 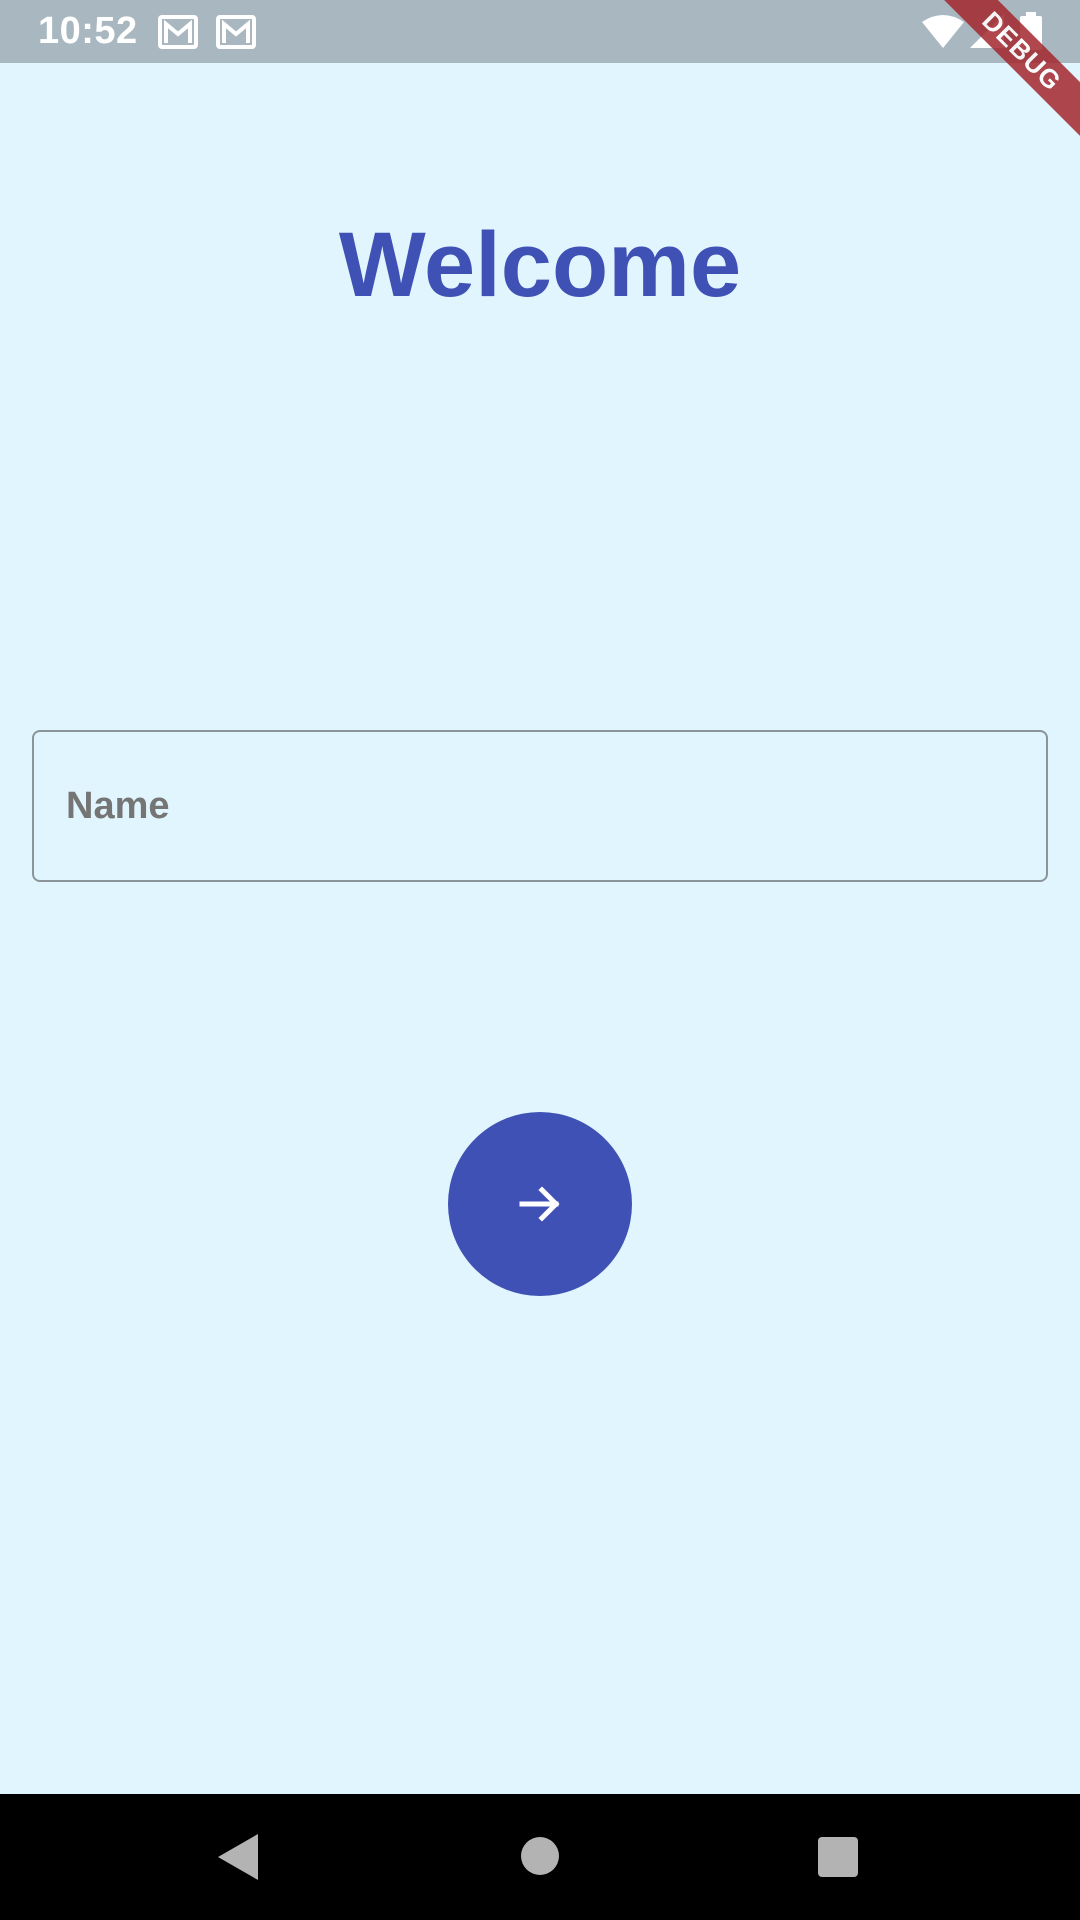 What do you see at coordinates (540, 265) in the screenshot?
I see `page-title: Welcome` at bounding box center [540, 265].